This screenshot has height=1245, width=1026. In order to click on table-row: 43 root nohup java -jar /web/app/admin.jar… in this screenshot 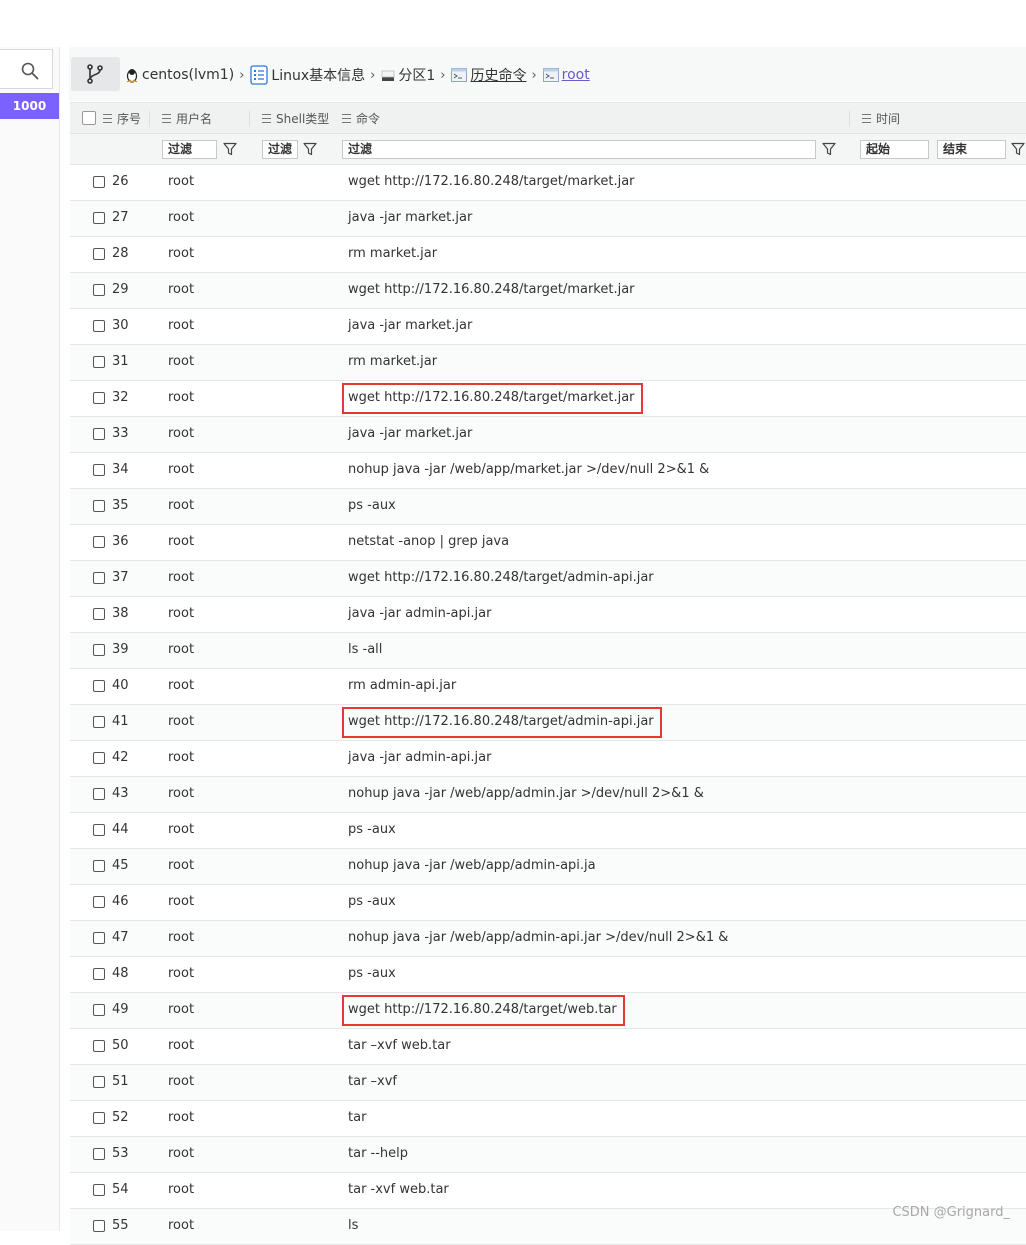, I will do `click(548, 795)`.